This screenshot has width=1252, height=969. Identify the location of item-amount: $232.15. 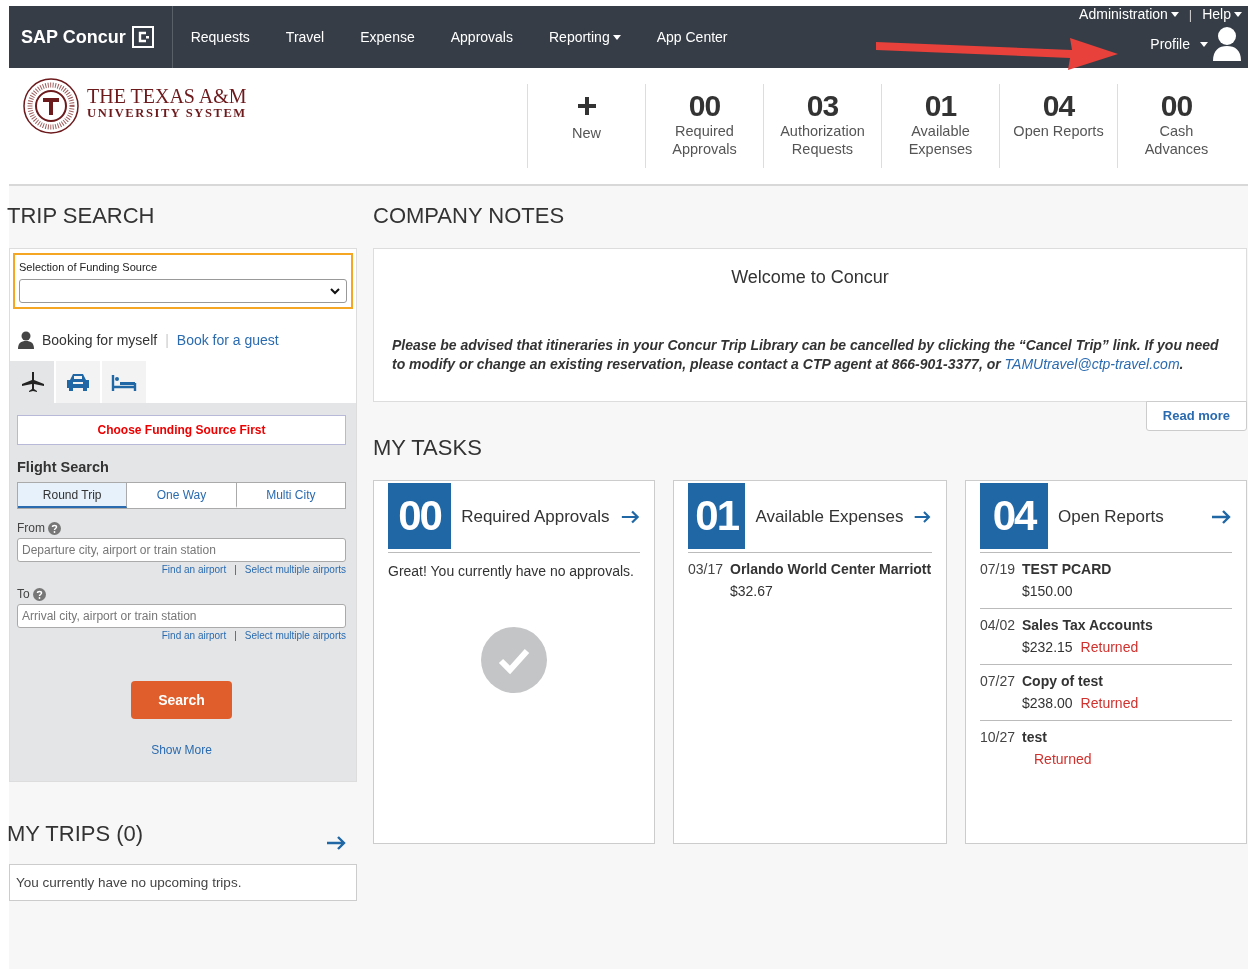
(1047, 647).